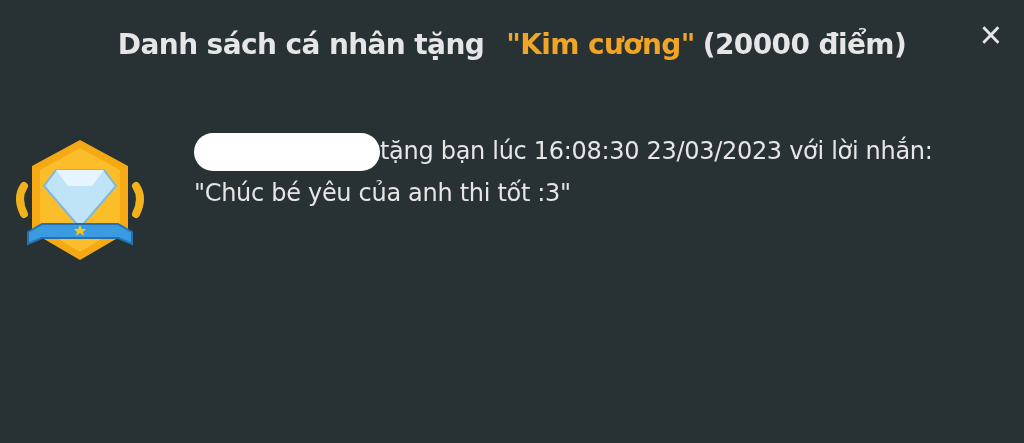 The height and width of the screenshot is (443, 1024). What do you see at coordinates (301, 45) in the screenshot?
I see `dialog-title: Danh sách cá nhân tặng` at bounding box center [301, 45].